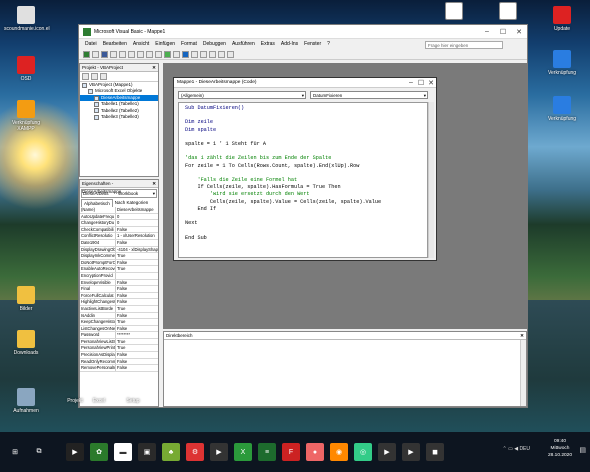 The width and height of the screenshot is (590, 472). I want to click on undo-icon, so click(149, 54).